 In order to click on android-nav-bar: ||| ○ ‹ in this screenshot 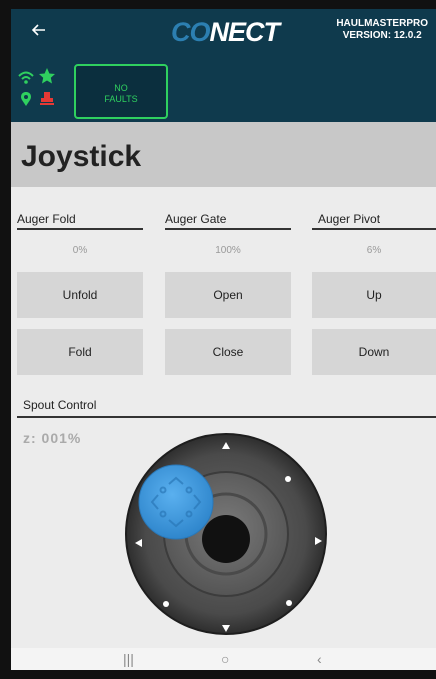, I will do `click(223, 659)`.